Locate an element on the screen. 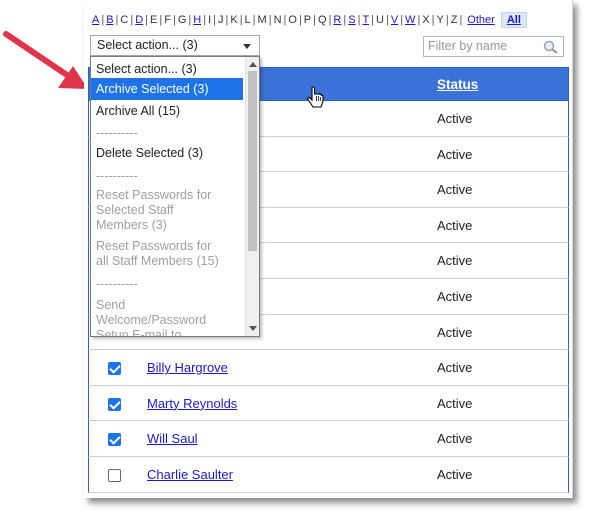 The width and height of the screenshot is (591, 516). table-row: Charlie Saulter Active is located at coordinates (328, 474).